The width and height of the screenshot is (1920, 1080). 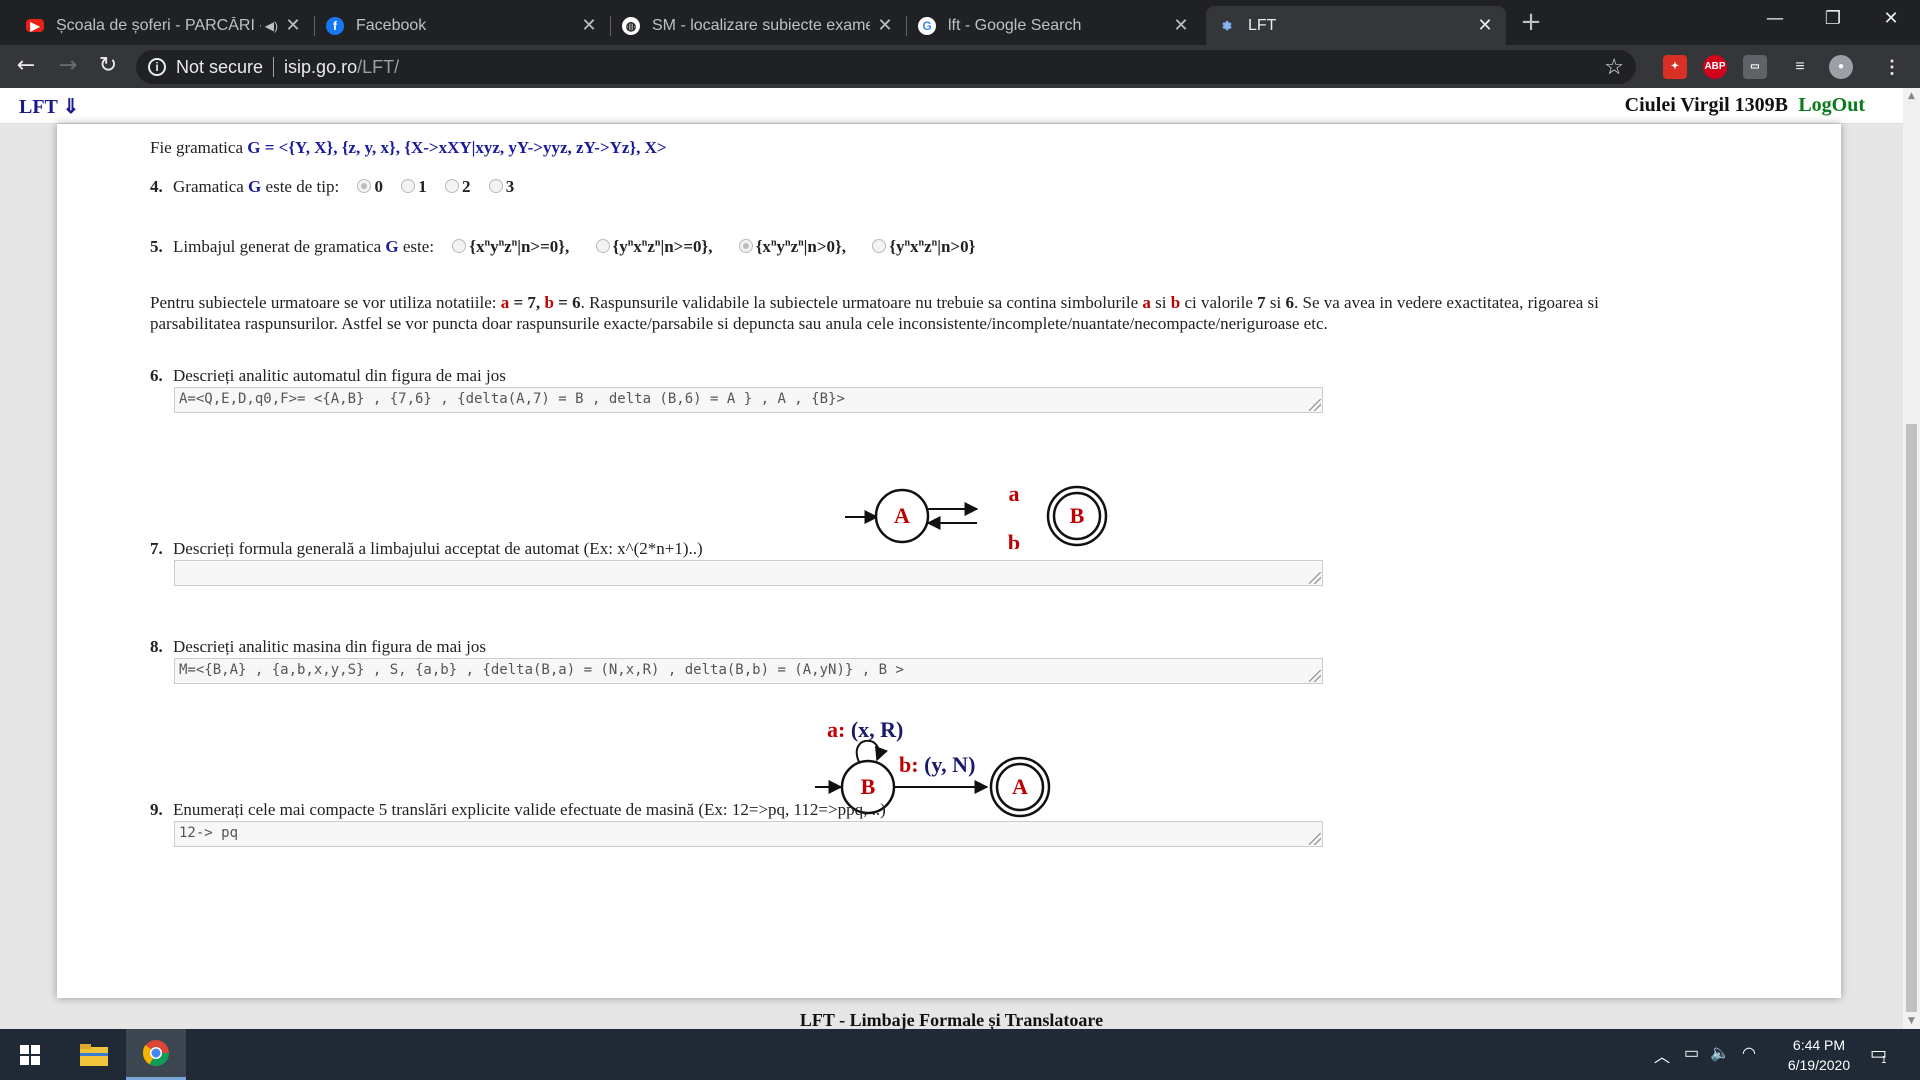 What do you see at coordinates (631, 25) in the screenshot?
I see `globe-icon: ◍` at bounding box center [631, 25].